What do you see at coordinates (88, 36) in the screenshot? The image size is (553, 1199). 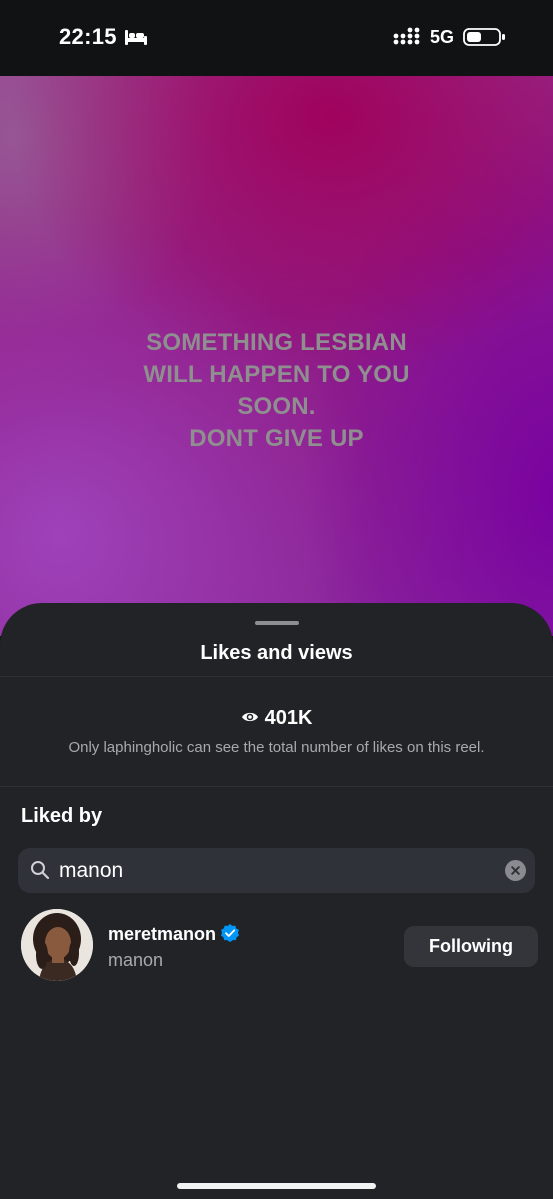 I see `status-time: 22:15` at bounding box center [88, 36].